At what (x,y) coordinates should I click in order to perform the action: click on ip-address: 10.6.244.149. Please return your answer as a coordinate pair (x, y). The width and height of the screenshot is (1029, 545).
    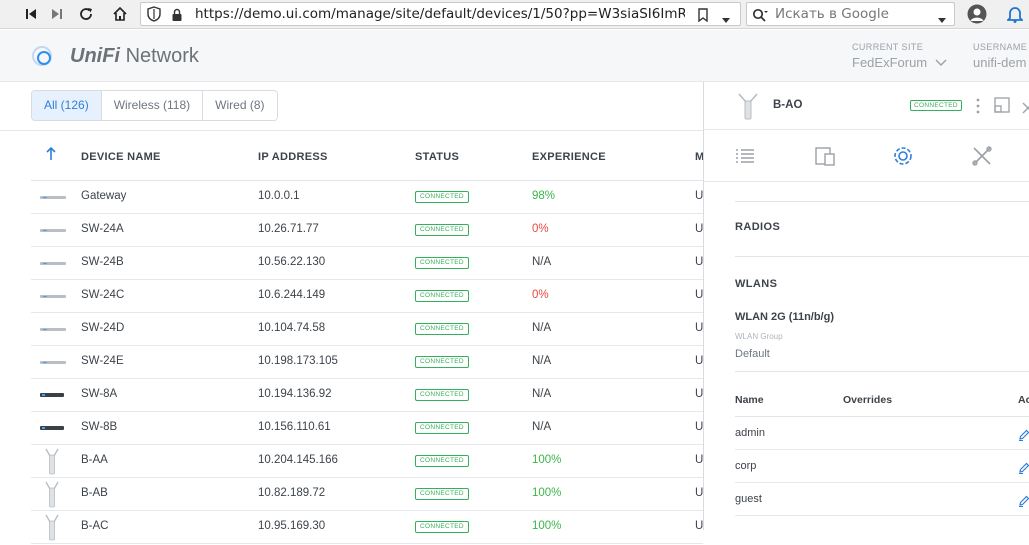
    Looking at the image, I should click on (292, 295).